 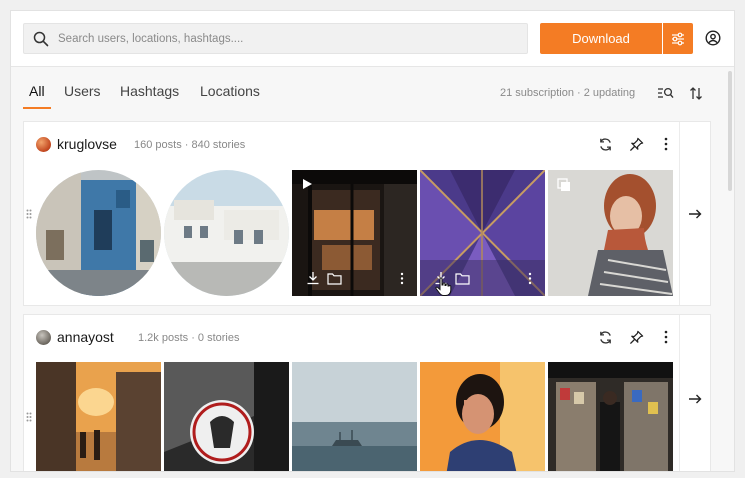 I want to click on sliders-icon, so click(x=678, y=39).